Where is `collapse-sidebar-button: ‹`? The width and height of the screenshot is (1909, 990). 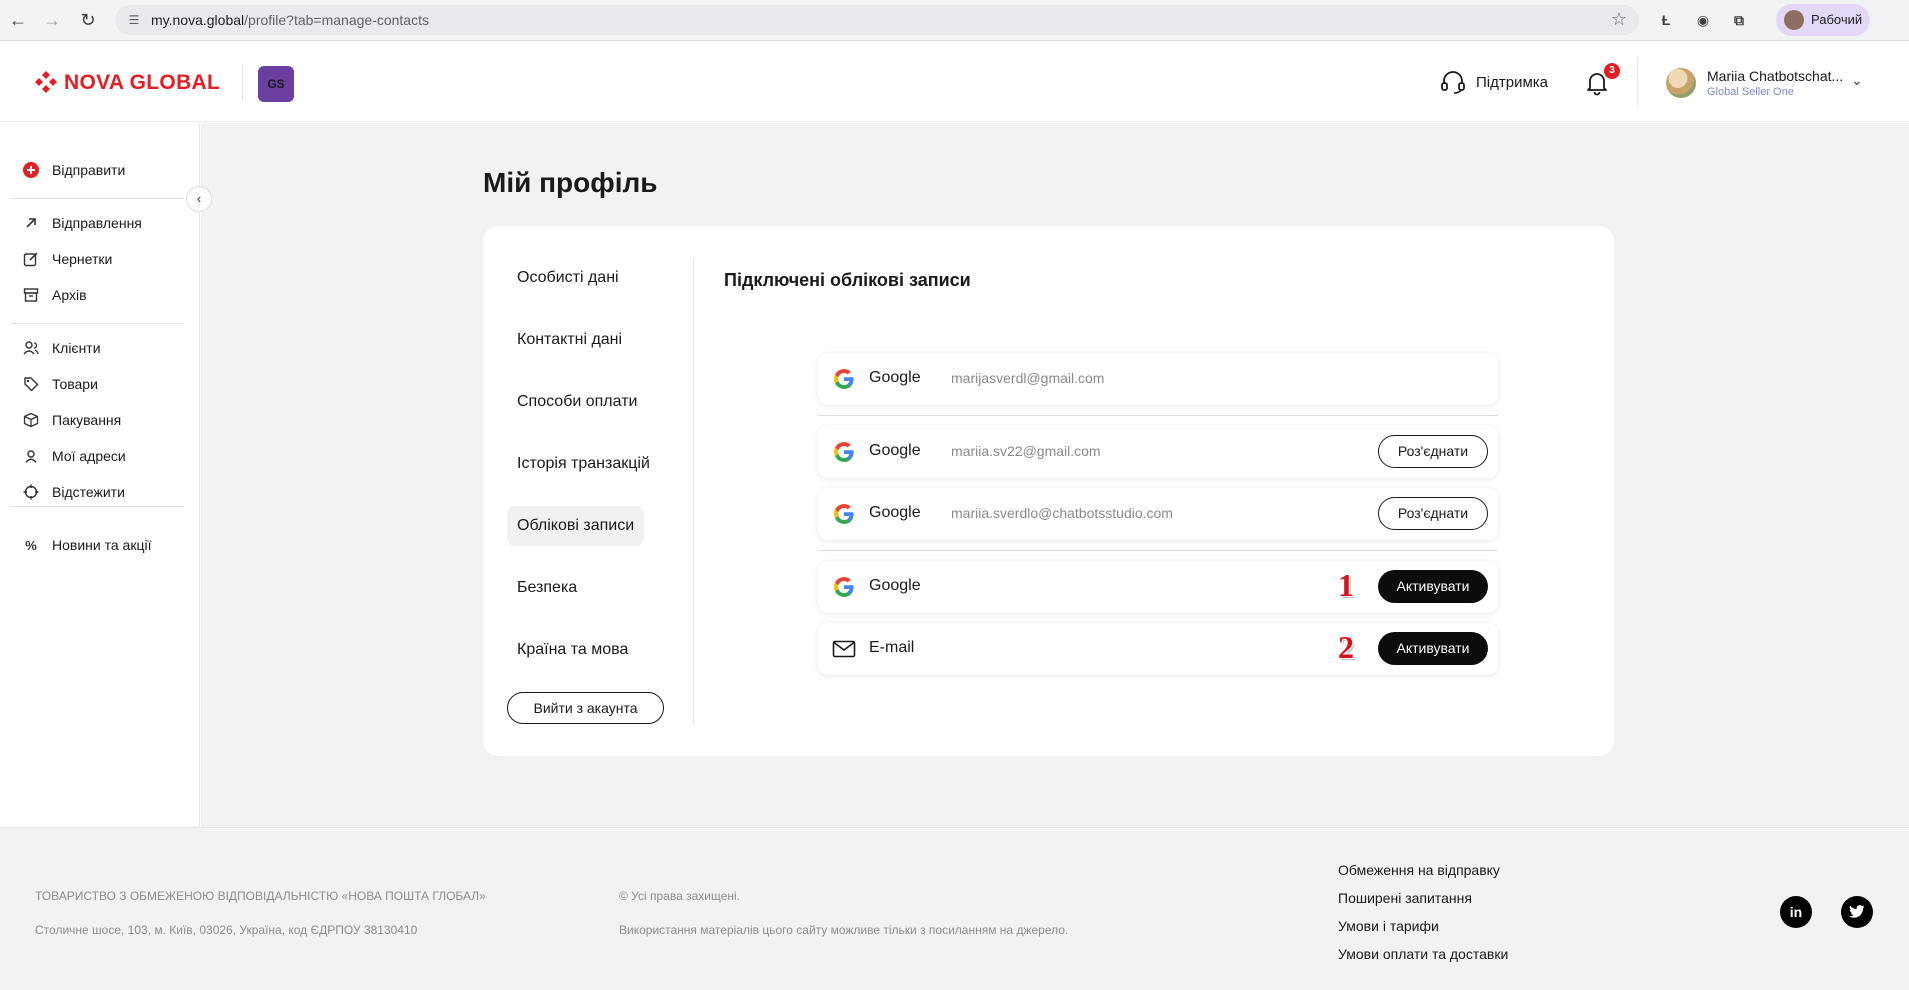
collapse-sidebar-button: ‹ is located at coordinates (199, 199).